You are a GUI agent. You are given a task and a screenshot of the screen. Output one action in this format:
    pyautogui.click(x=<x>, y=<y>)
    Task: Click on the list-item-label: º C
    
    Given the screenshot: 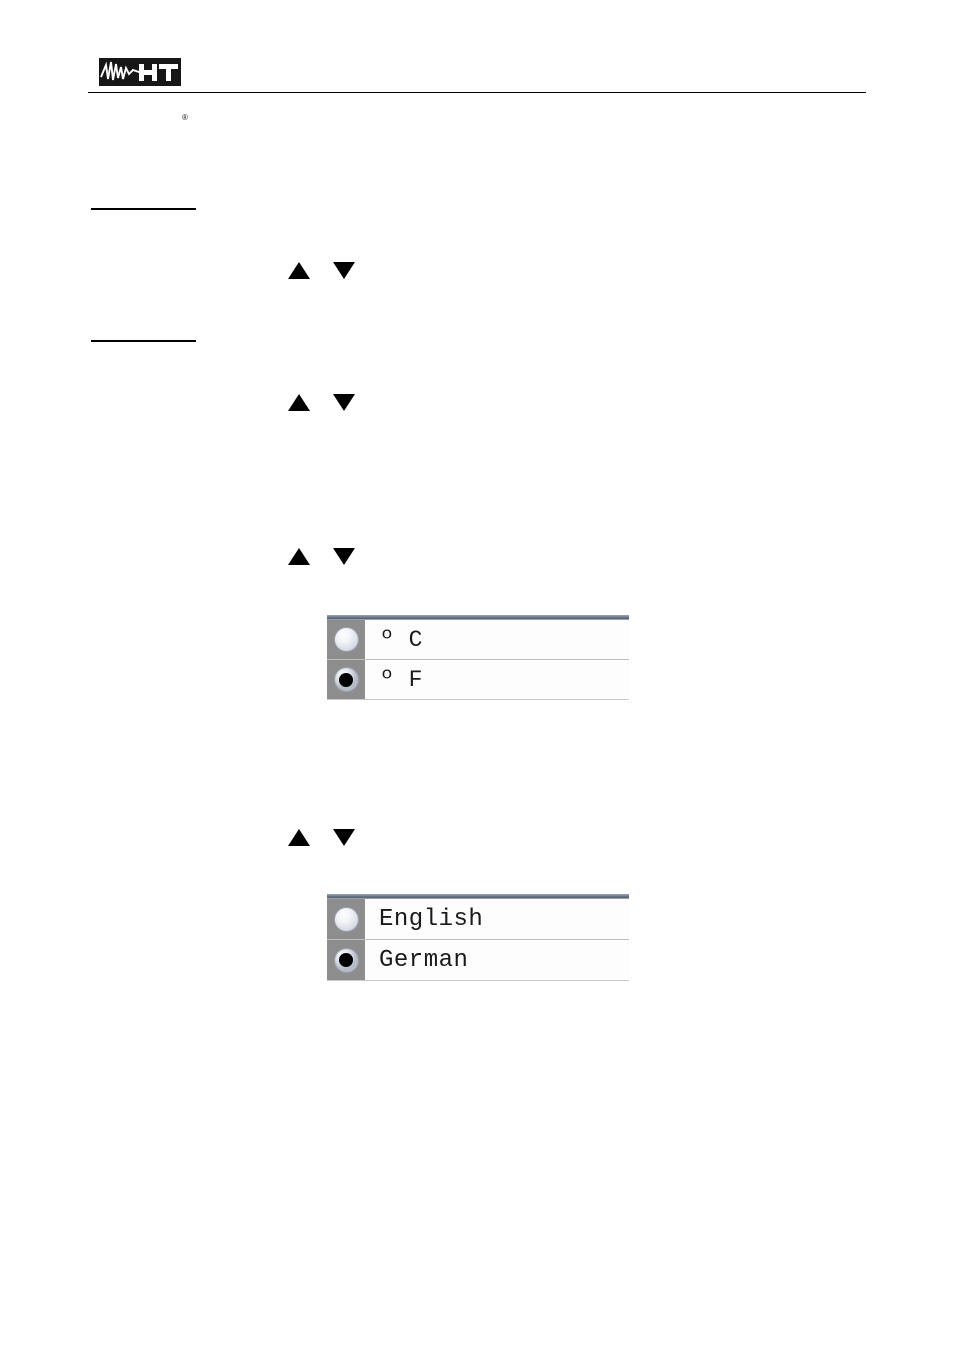 What is the action you would take?
    pyautogui.click(x=401, y=639)
    